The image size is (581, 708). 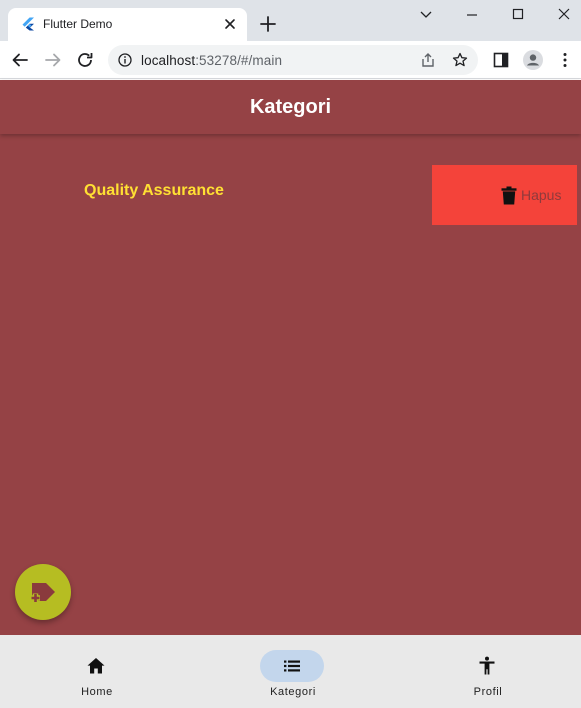 What do you see at coordinates (565, 60) in the screenshot?
I see `more-menu-icon` at bounding box center [565, 60].